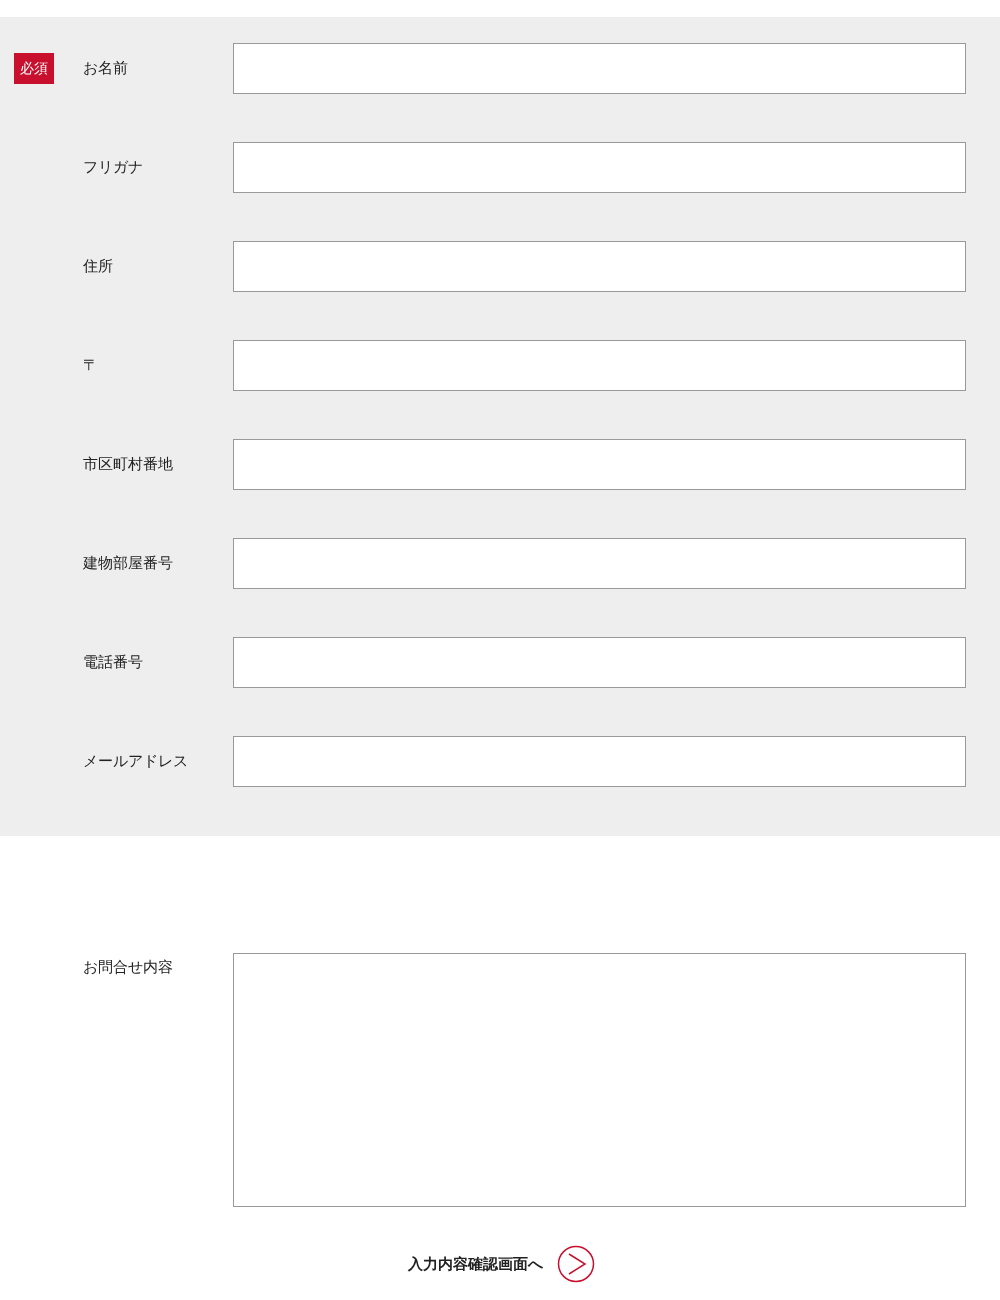 The height and width of the screenshot is (1300, 1000). What do you see at coordinates (128, 563) in the screenshot?
I see `field-label: 建物部屋番号` at bounding box center [128, 563].